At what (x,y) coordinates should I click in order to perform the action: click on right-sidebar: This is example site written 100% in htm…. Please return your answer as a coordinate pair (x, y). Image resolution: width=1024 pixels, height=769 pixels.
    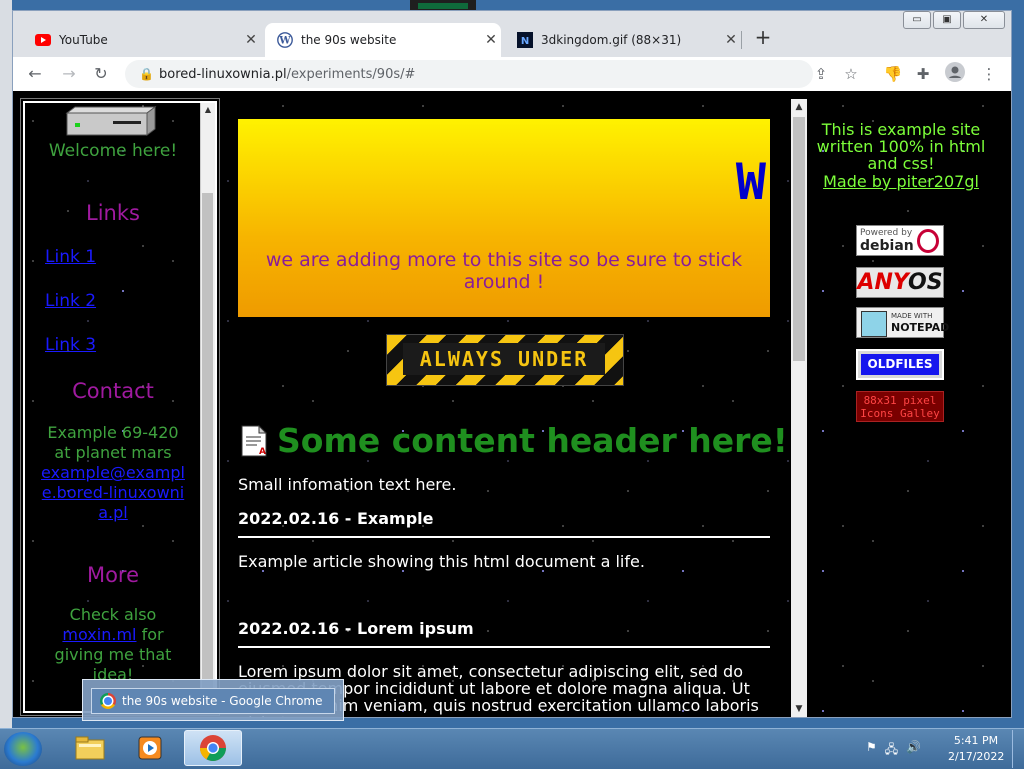
    Looking at the image, I should click on (901, 271).